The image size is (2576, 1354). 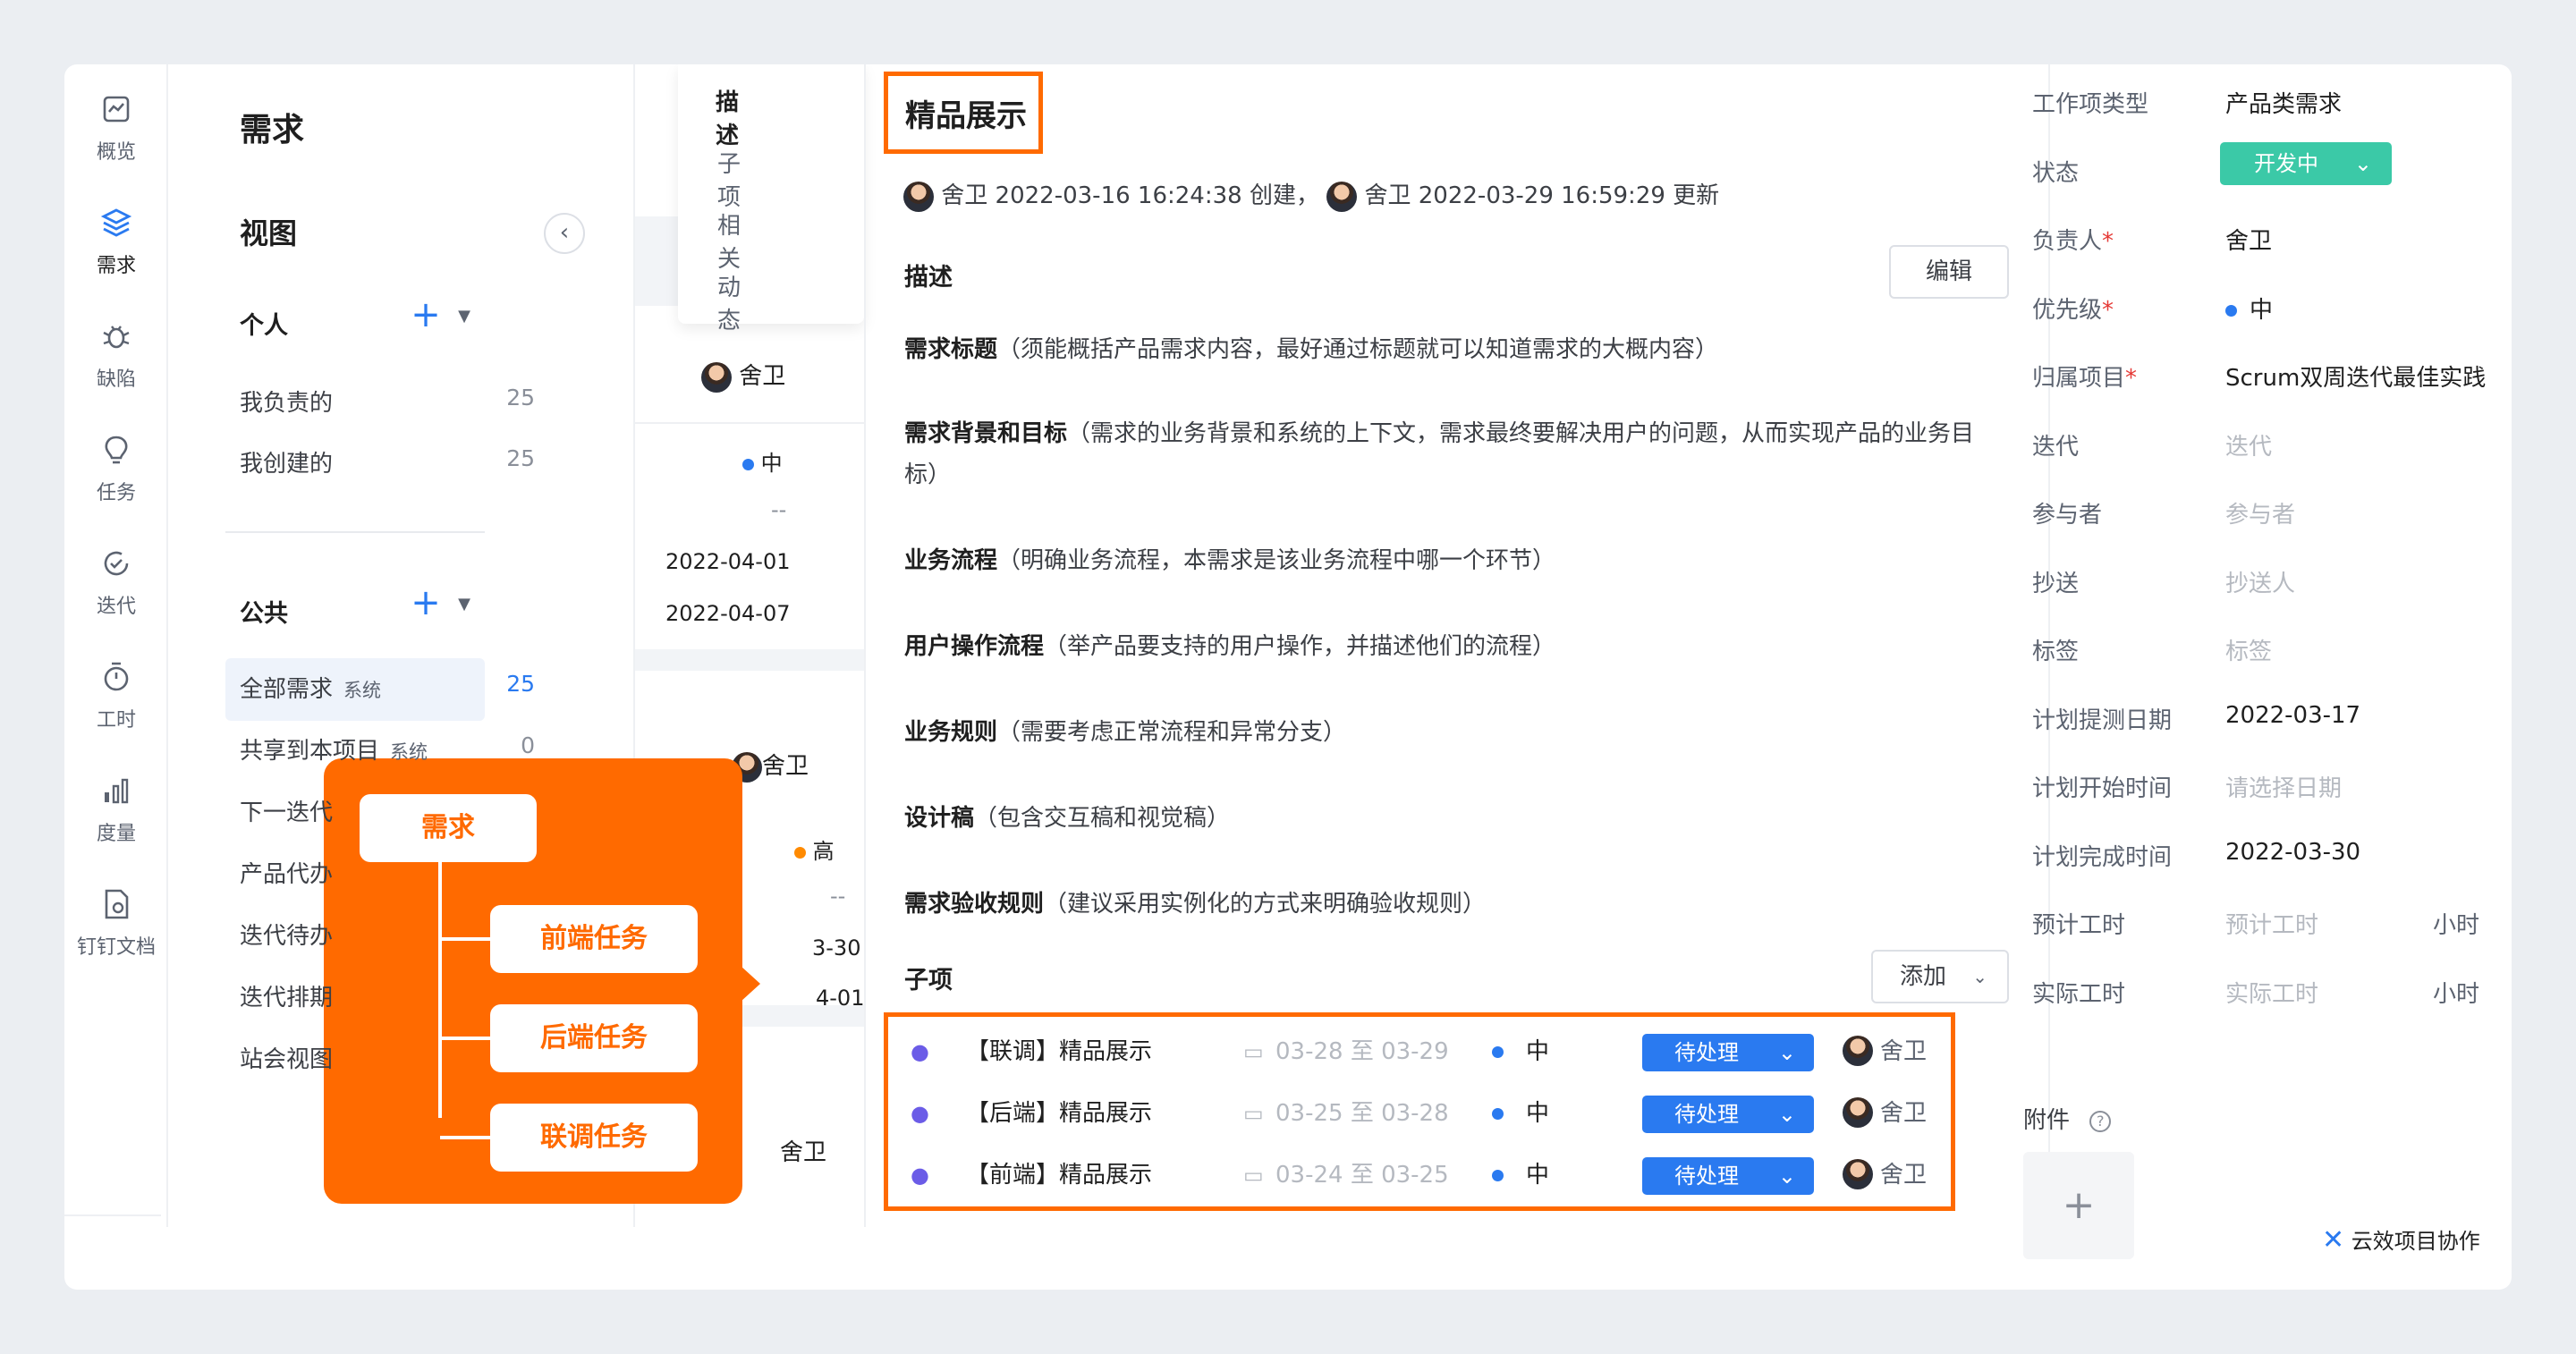 What do you see at coordinates (920, 1113) in the screenshot?
I see `bulb-icon: ●` at bounding box center [920, 1113].